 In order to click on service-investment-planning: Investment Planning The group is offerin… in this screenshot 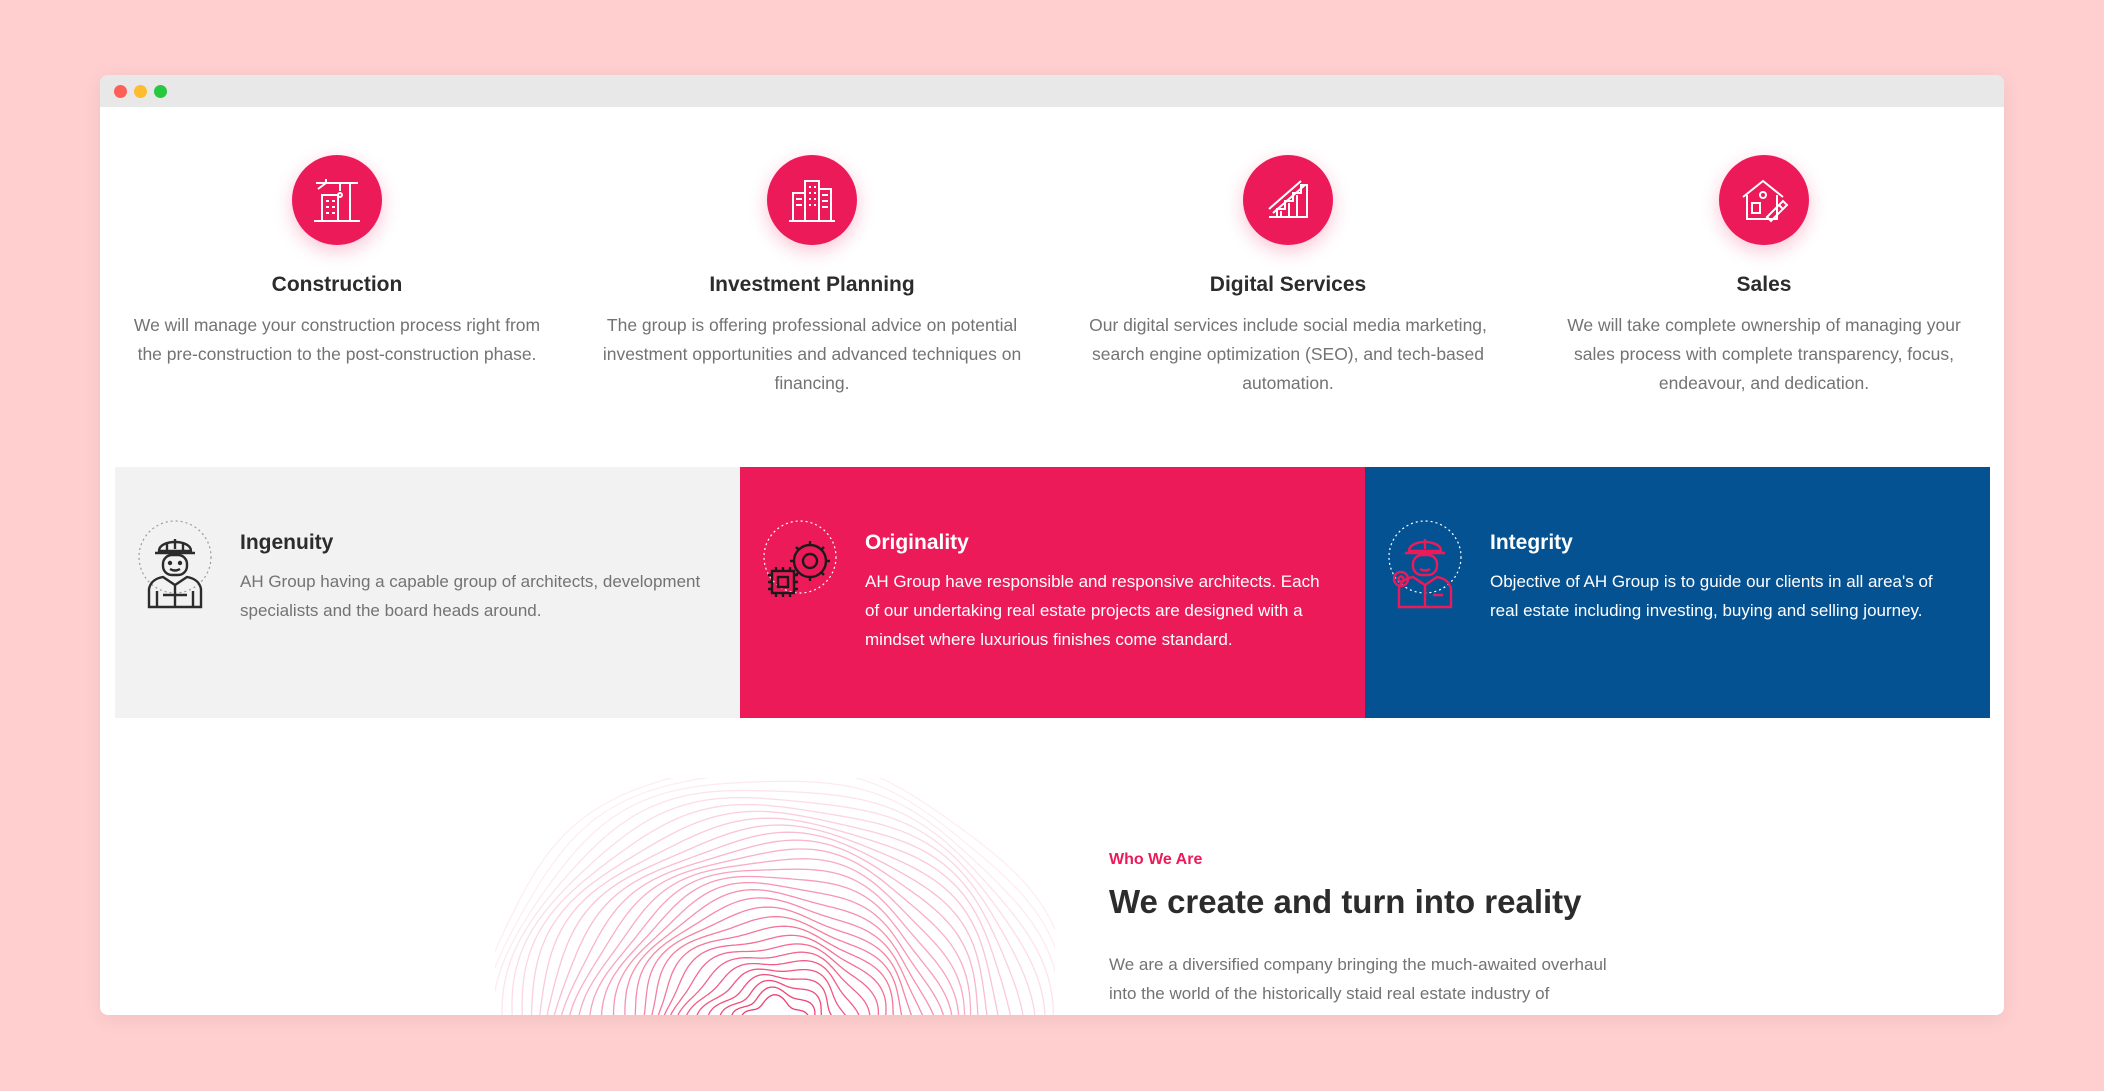, I will do `click(812, 252)`.